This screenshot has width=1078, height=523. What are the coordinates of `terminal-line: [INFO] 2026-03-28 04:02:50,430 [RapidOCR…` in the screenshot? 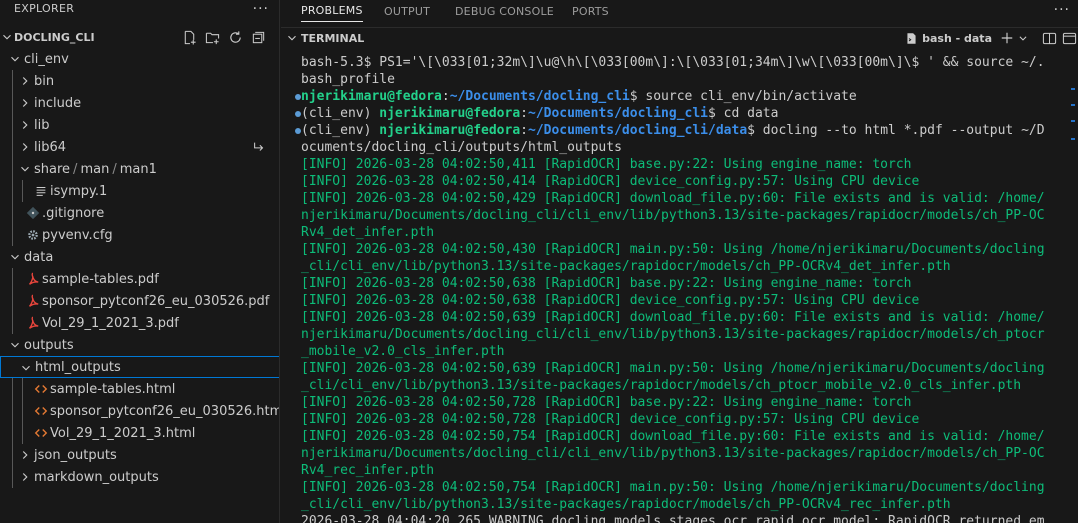 It's located at (684, 249).